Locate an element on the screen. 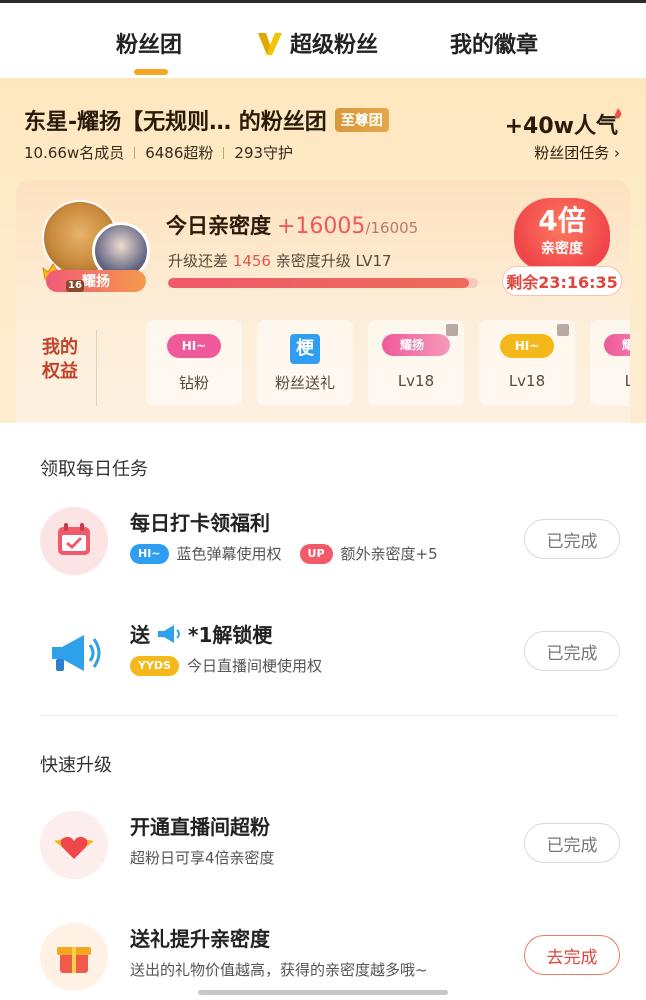 This screenshot has width=646, height=1000. gift-box-icon is located at coordinates (74, 957).